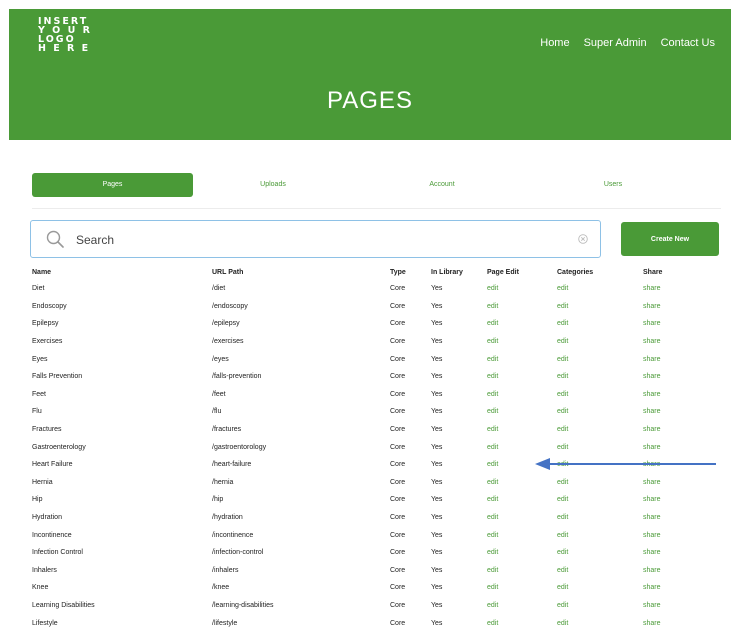 The width and height of the screenshot is (731, 632). I want to click on share-cell: share, so click(682, 289).